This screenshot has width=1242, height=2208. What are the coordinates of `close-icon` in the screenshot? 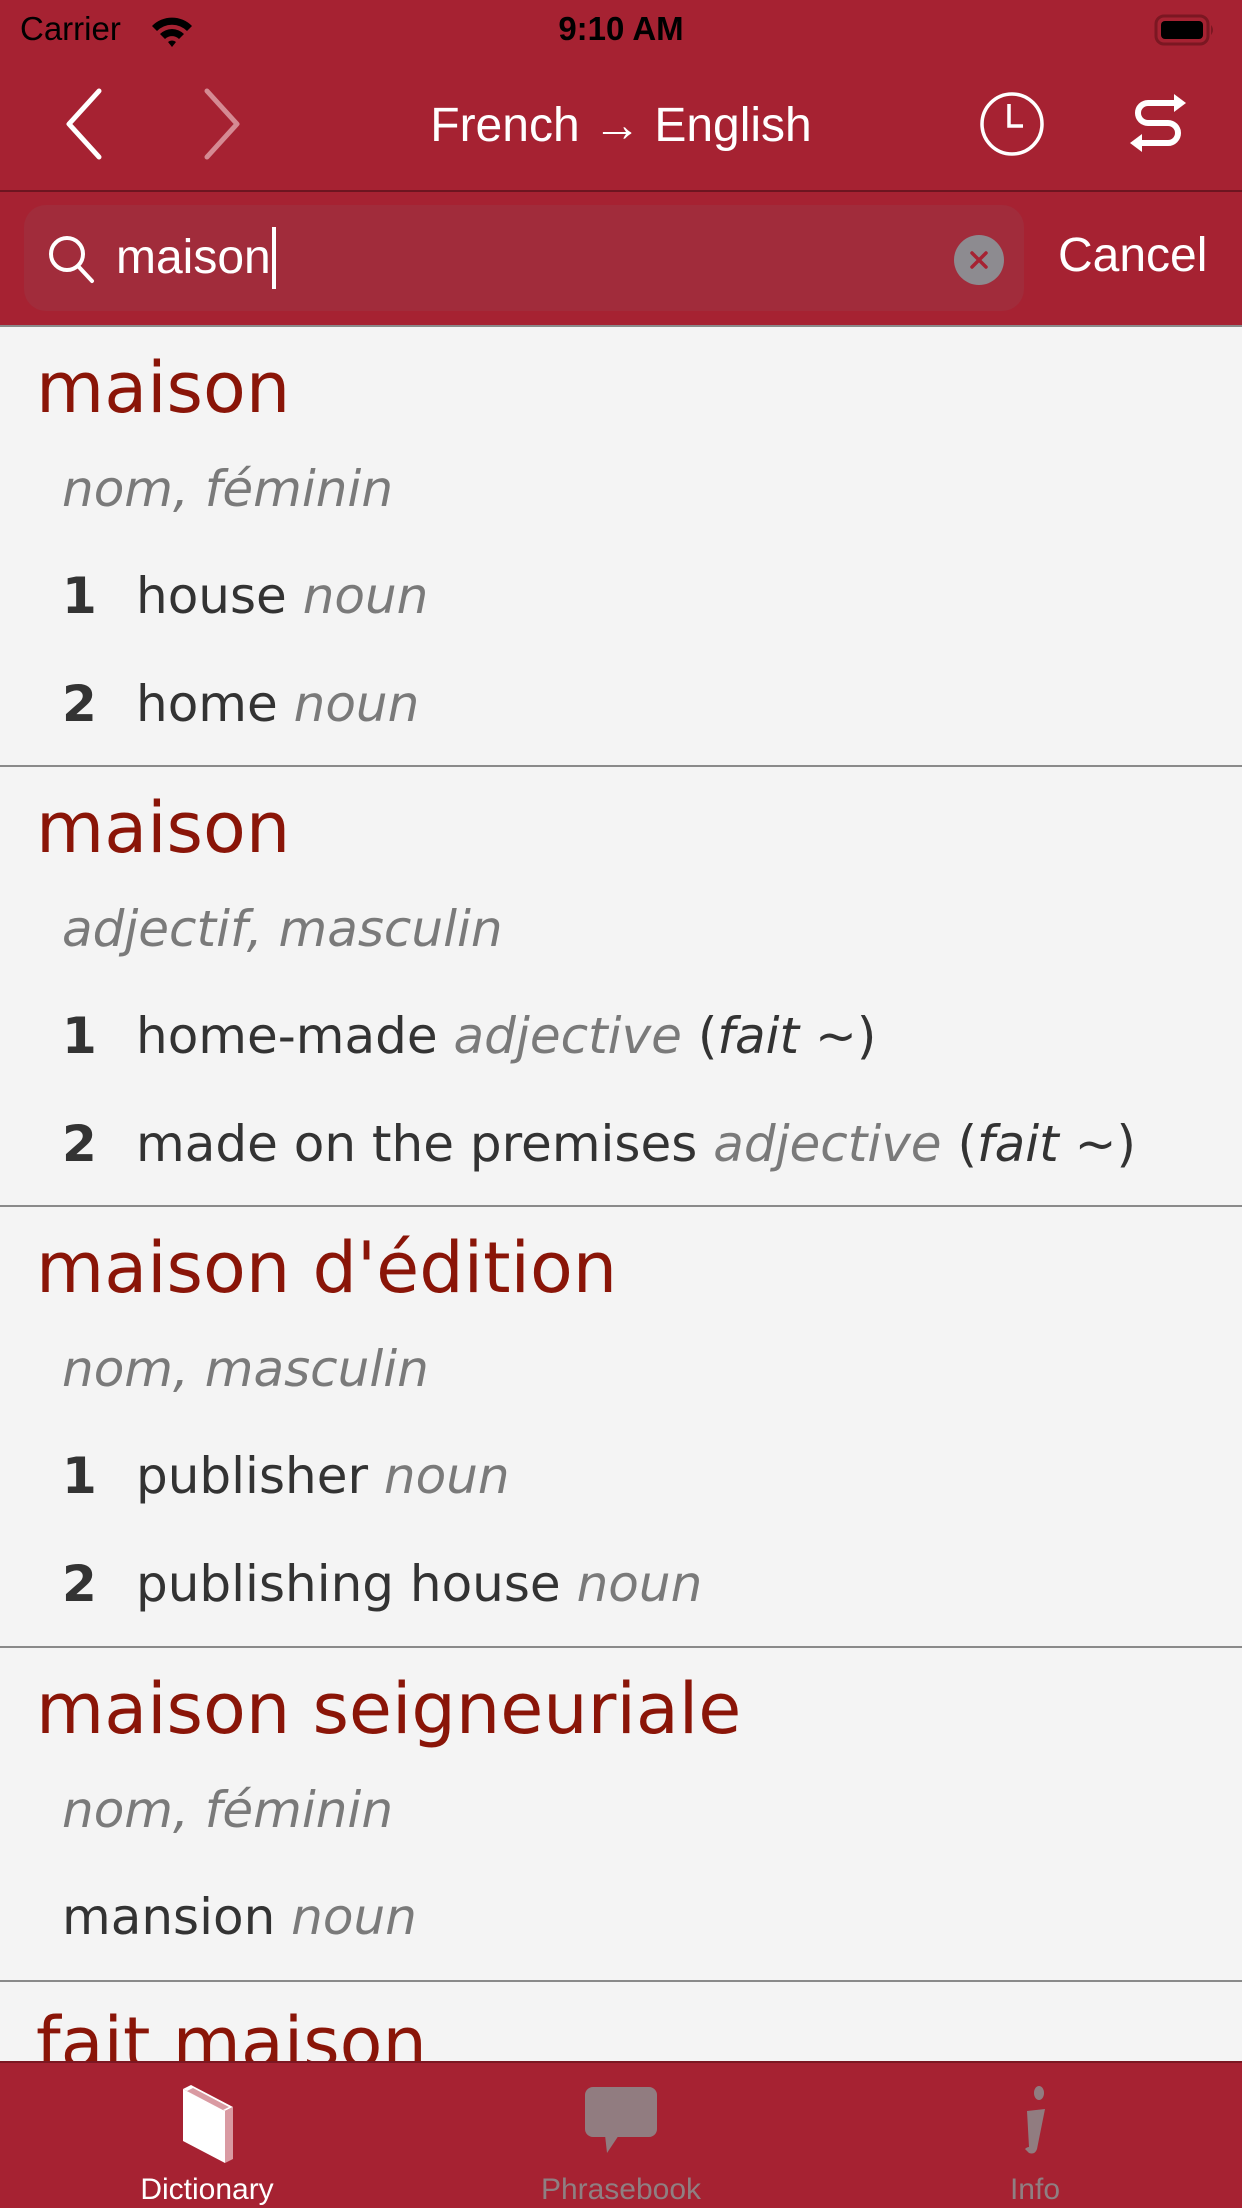 It's located at (979, 260).